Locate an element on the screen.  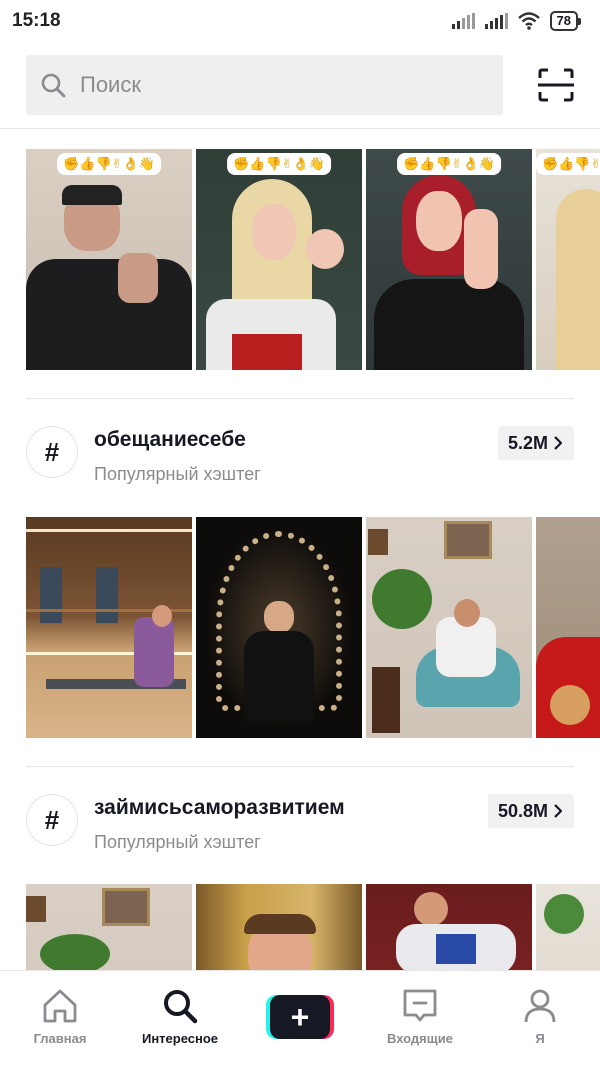
view-count: 5.2M is located at coordinates (527, 442).